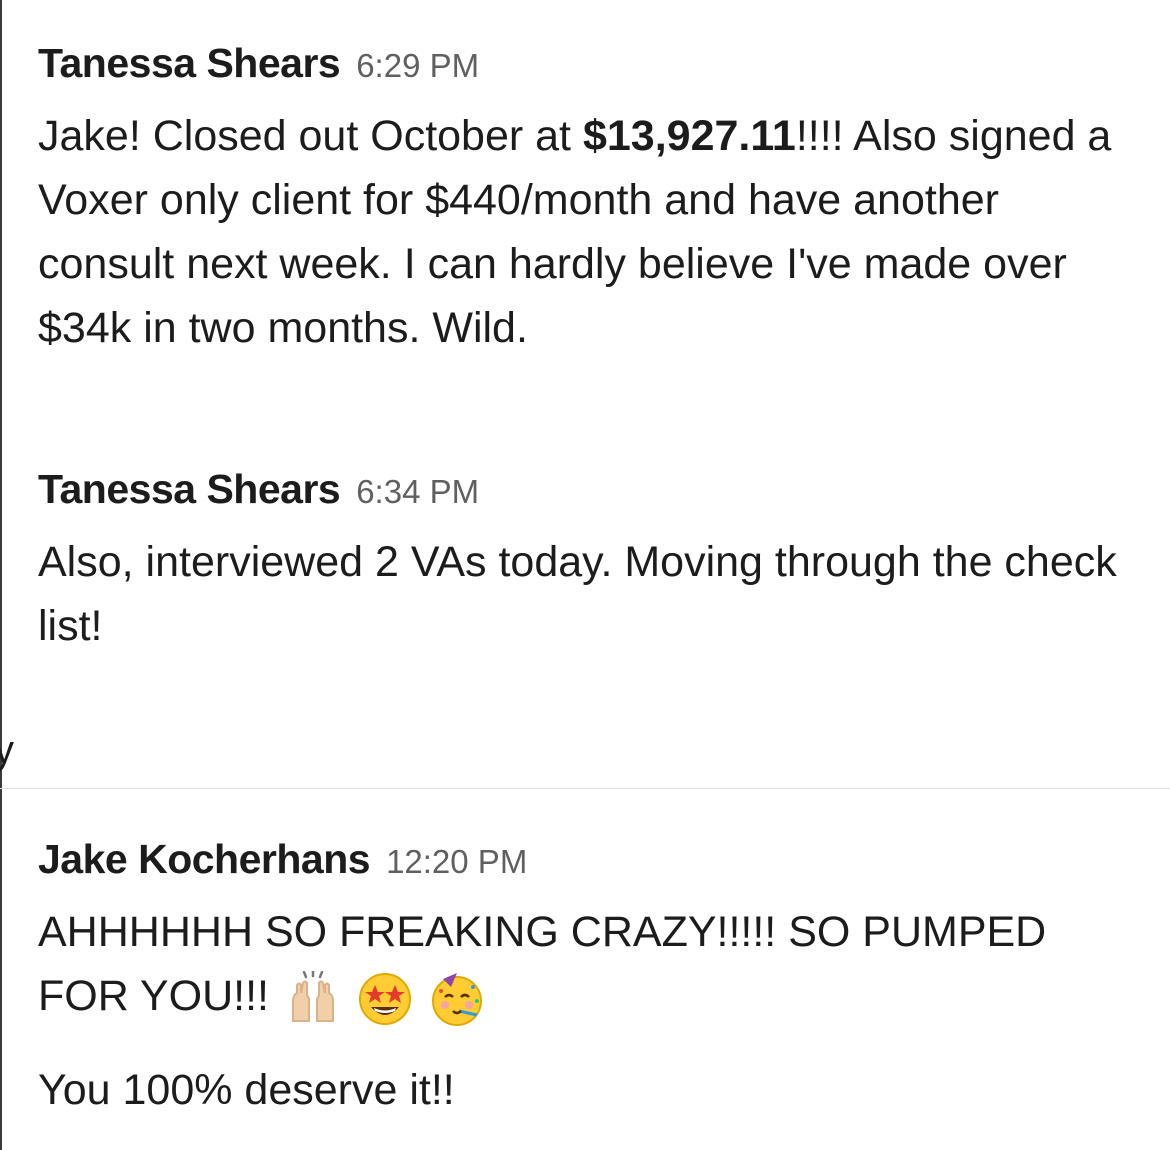 This screenshot has height=1150, width=1170. I want to click on message-header: Tanessa Shears 6:29 PM, so click(584, 72).